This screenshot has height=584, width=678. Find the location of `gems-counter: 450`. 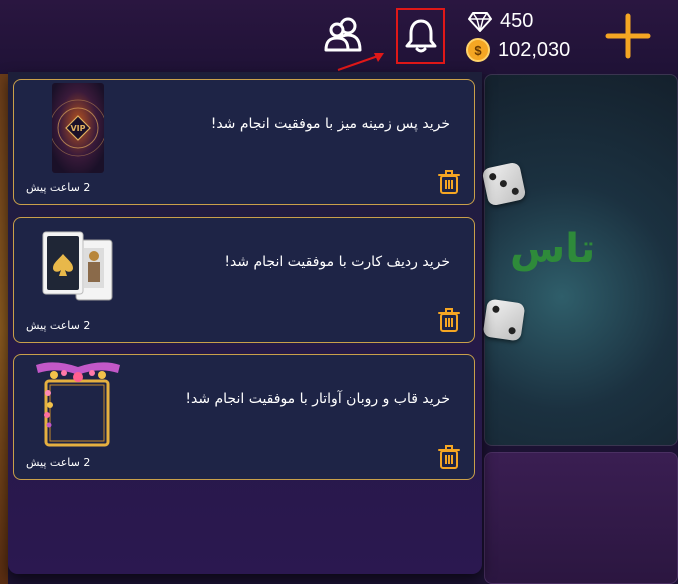

gems-counter: 450 is located at coordinates (500, 21).